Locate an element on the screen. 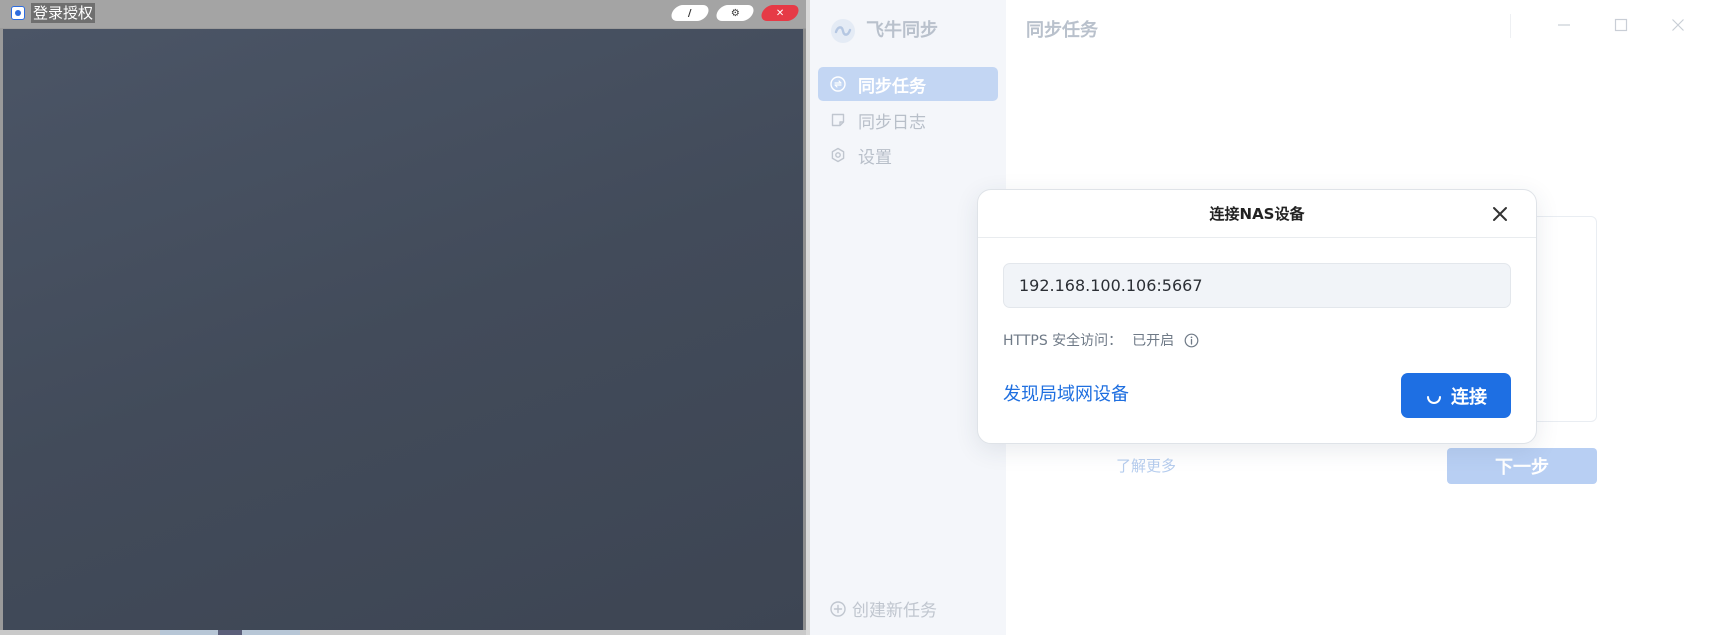  discover-lan-devices-link: 发现局域网设备 is located at coordinates (1066, 395).